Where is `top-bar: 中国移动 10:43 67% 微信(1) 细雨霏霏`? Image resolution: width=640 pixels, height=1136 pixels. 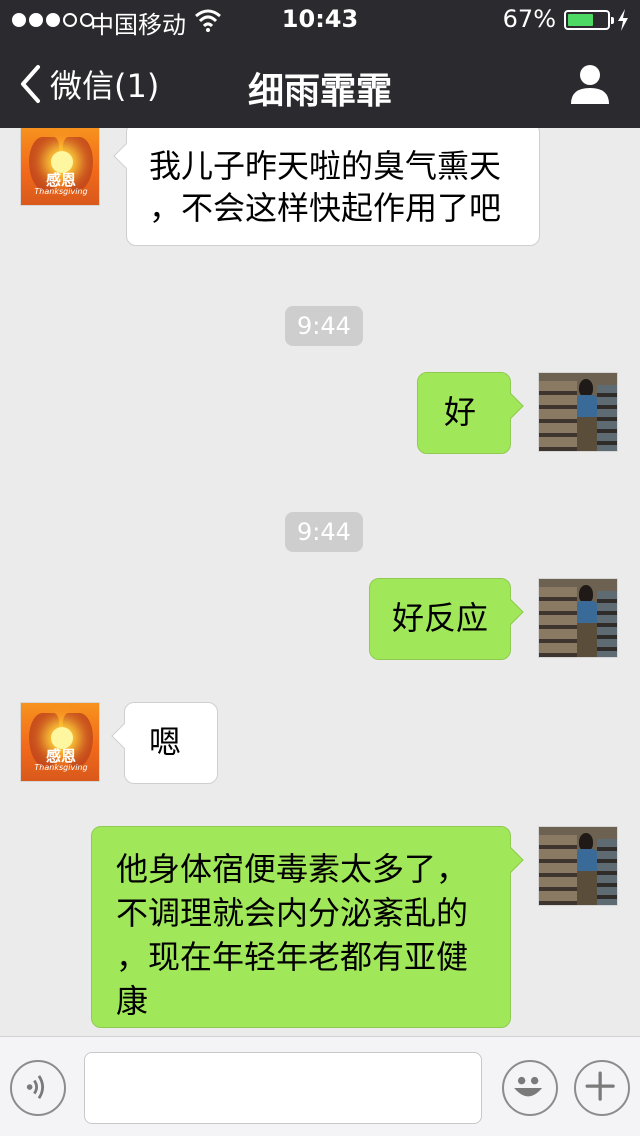 top-bar: 中国移动 10:43 67% 微信(1) 细雨霏霏 is located at coordinates (320, 64).